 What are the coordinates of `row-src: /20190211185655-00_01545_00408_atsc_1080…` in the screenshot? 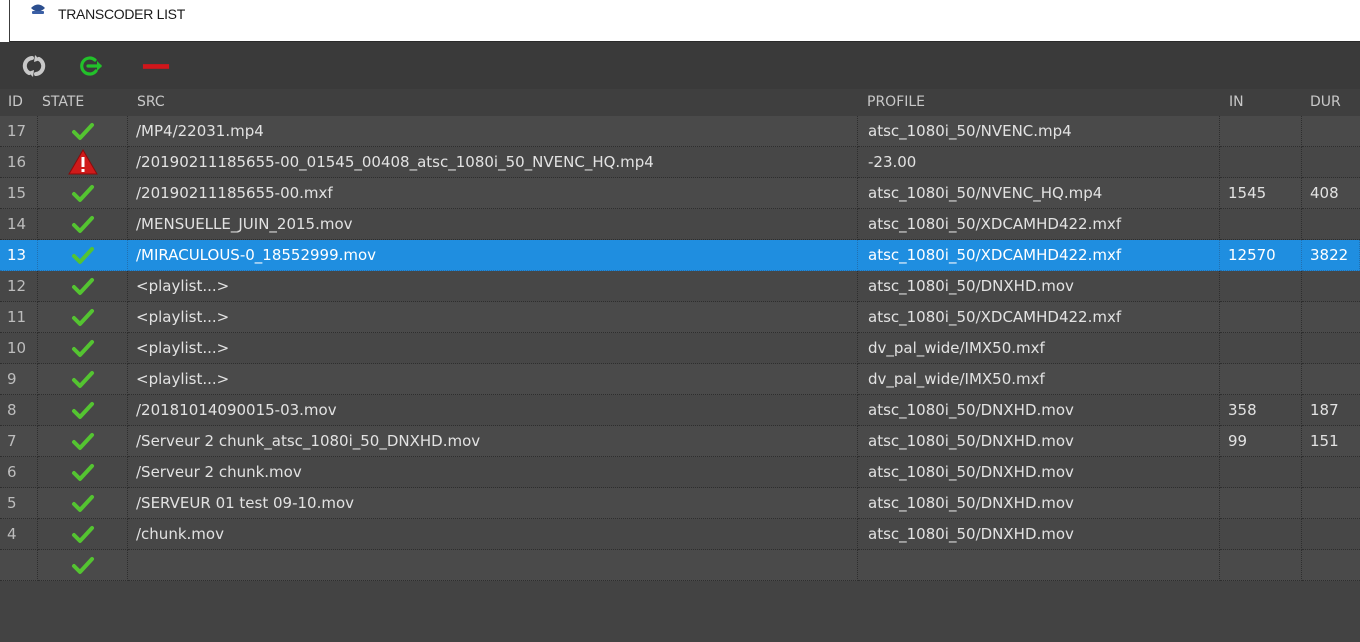 It's located at (493, 162).